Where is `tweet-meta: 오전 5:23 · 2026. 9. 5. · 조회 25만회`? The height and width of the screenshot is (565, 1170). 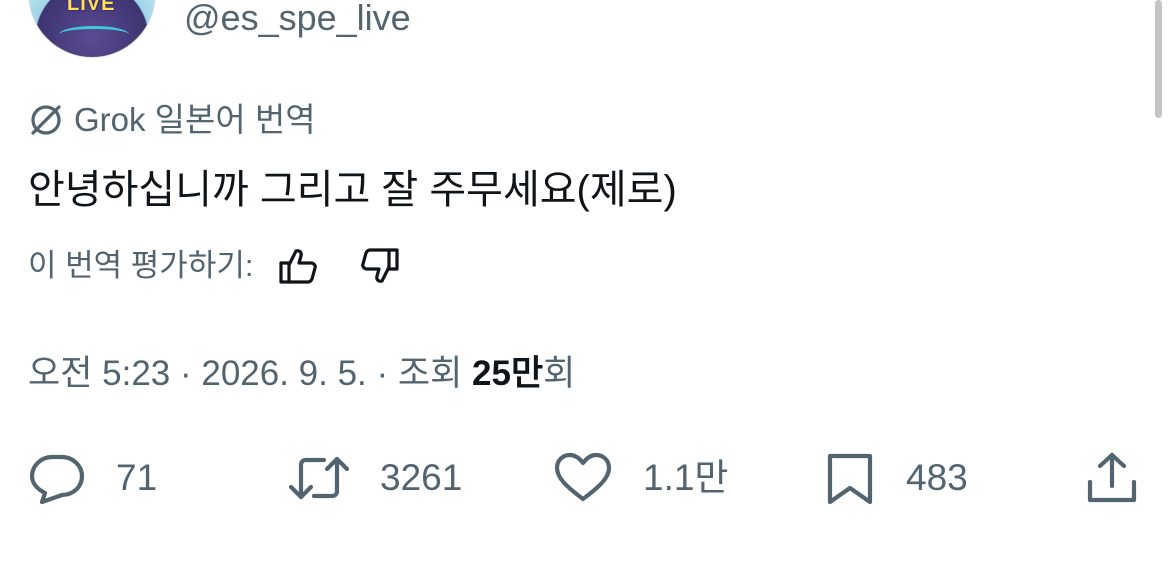
tweet-meta: 오전 5:23 · 2026. 9. 5. · 조회 25만회 is located at coordinates (301, 374).